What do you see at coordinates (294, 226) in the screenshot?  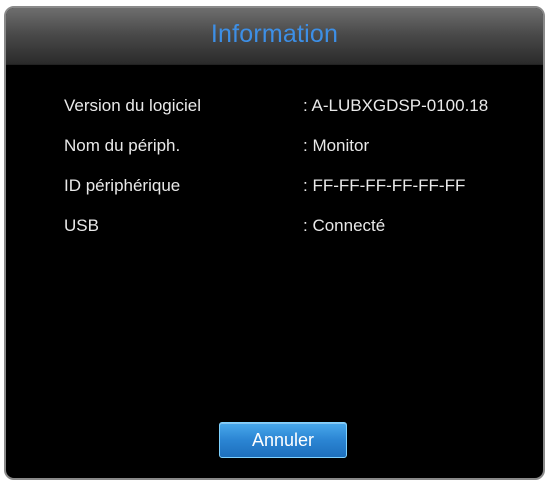 I see `info-row-usb: USB : Connecté` at bounding box center [294, 226].